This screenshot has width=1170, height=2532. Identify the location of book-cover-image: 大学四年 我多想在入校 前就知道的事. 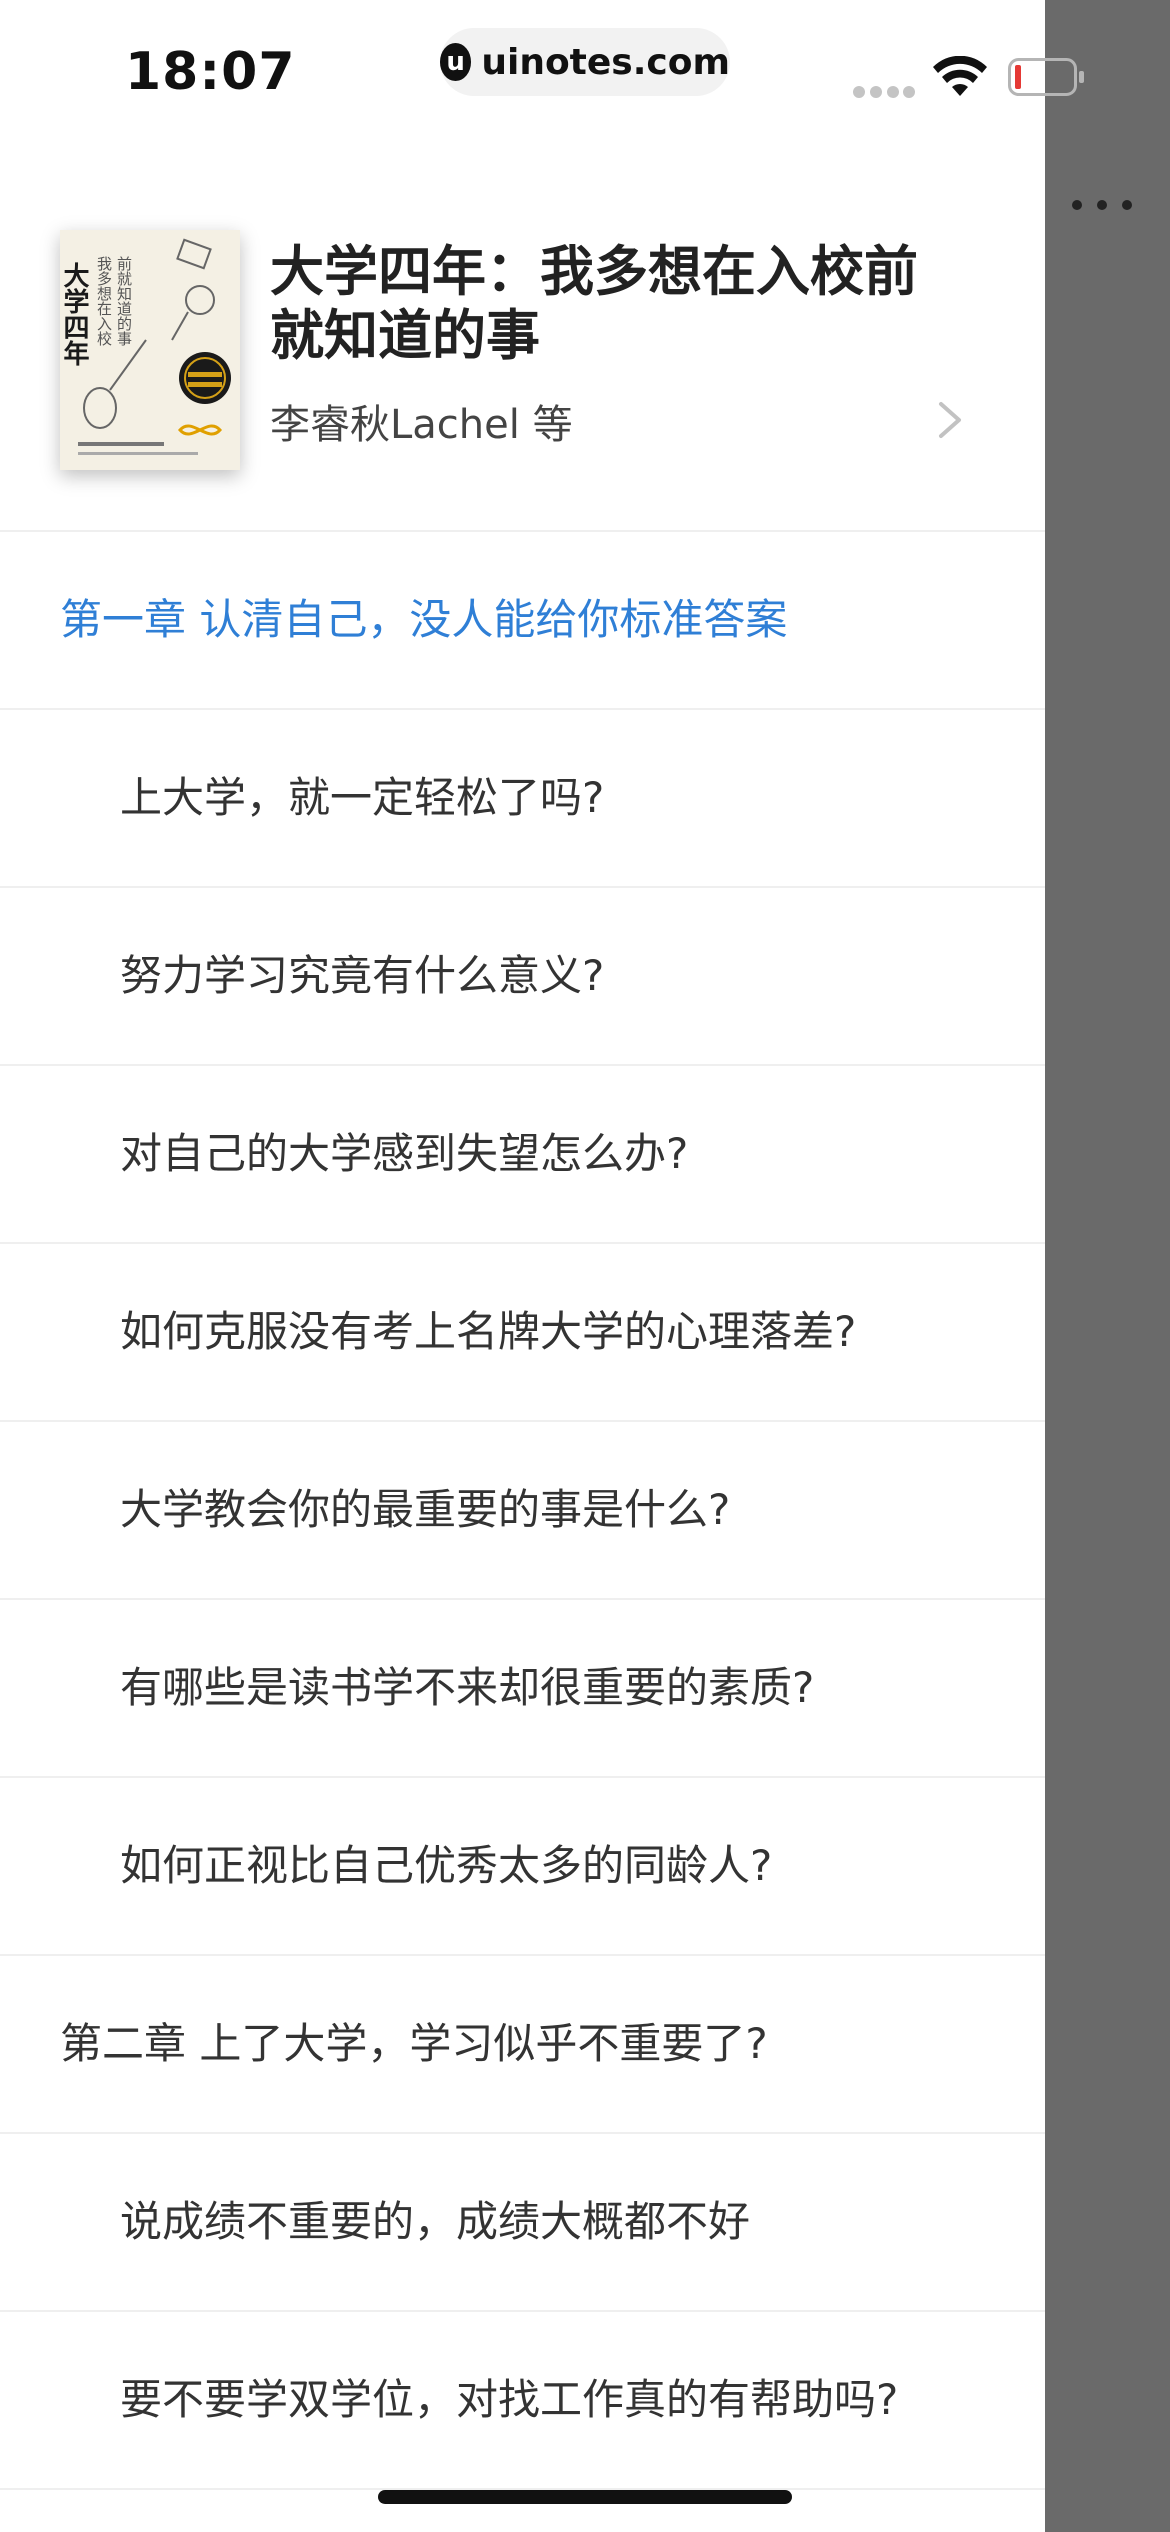
(150, 350).